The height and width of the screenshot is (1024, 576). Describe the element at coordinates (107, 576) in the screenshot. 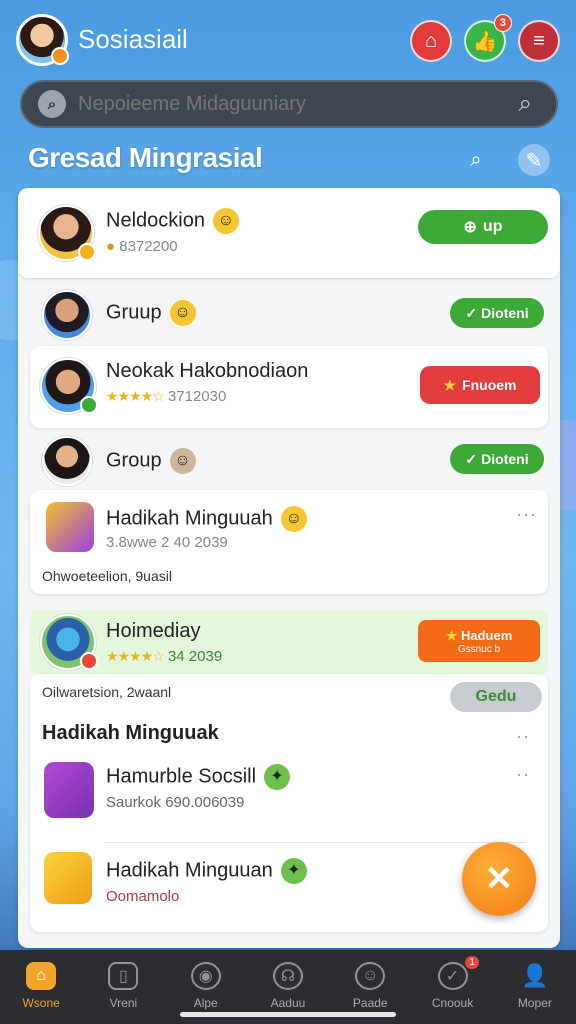

I see `item-note: Ohwoeteelion, 9uasil` at that location.